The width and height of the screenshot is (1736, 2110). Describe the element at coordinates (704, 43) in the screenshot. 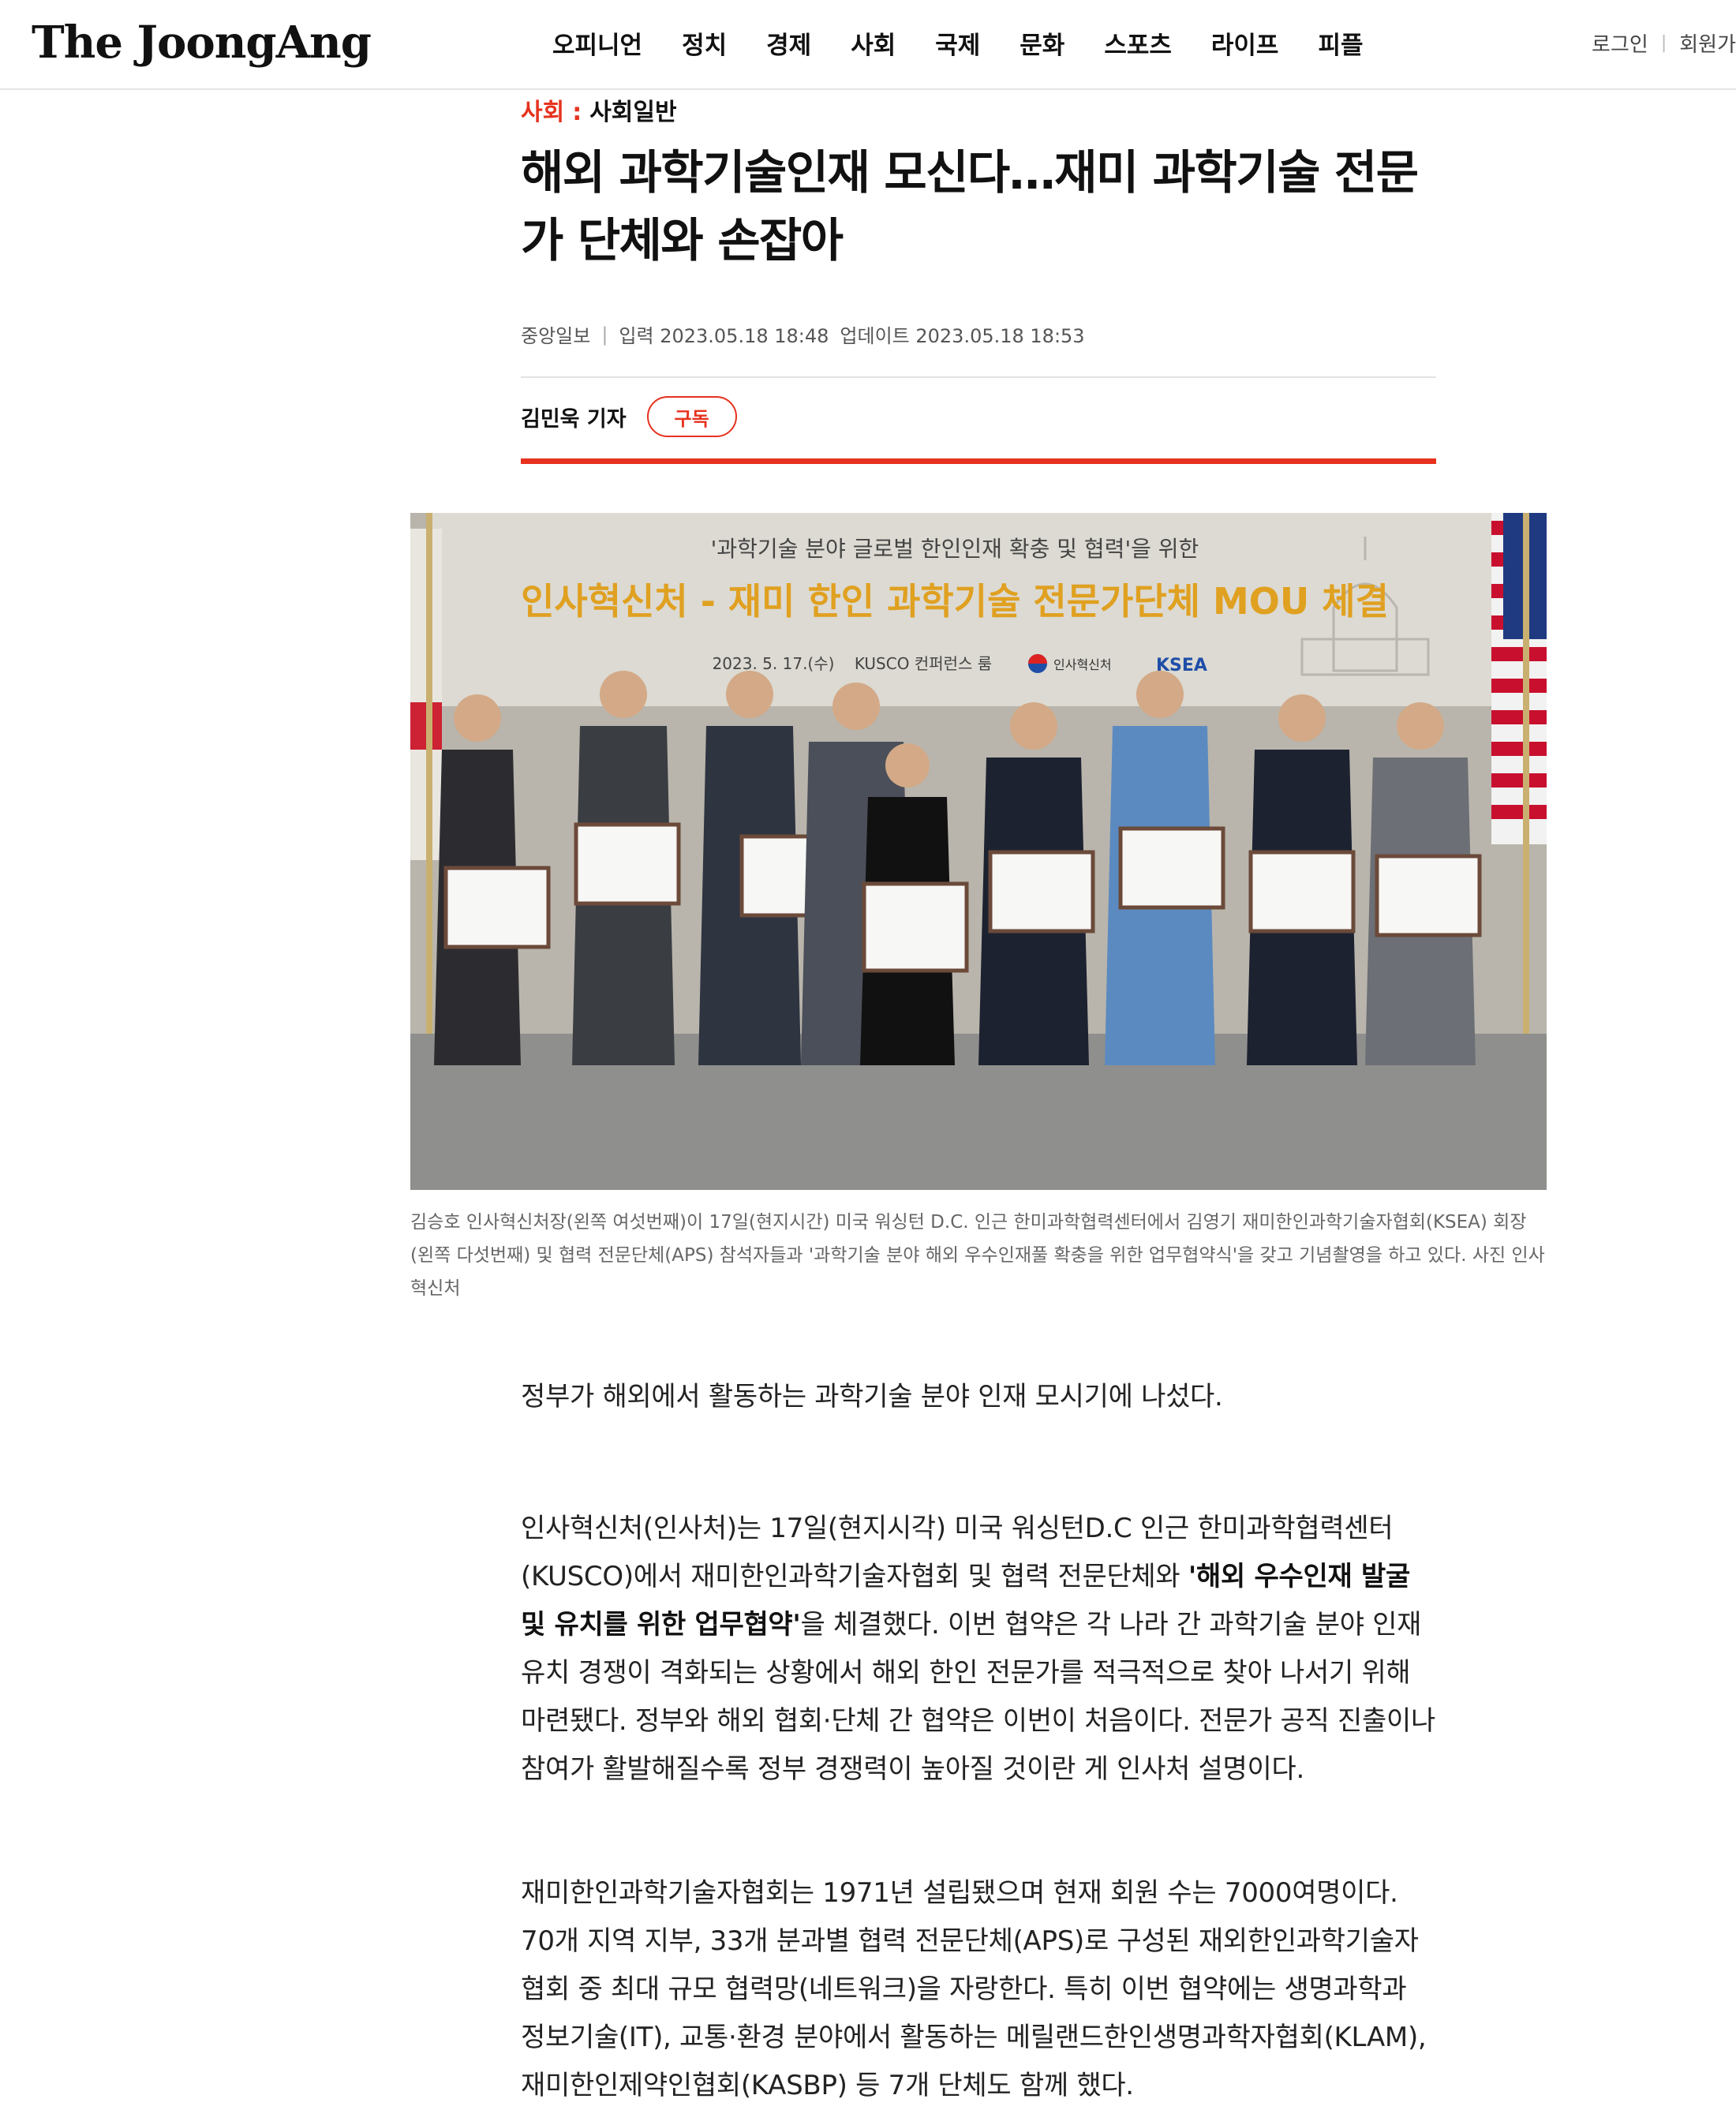

I see `nav-item-politics: 정치` at that location.